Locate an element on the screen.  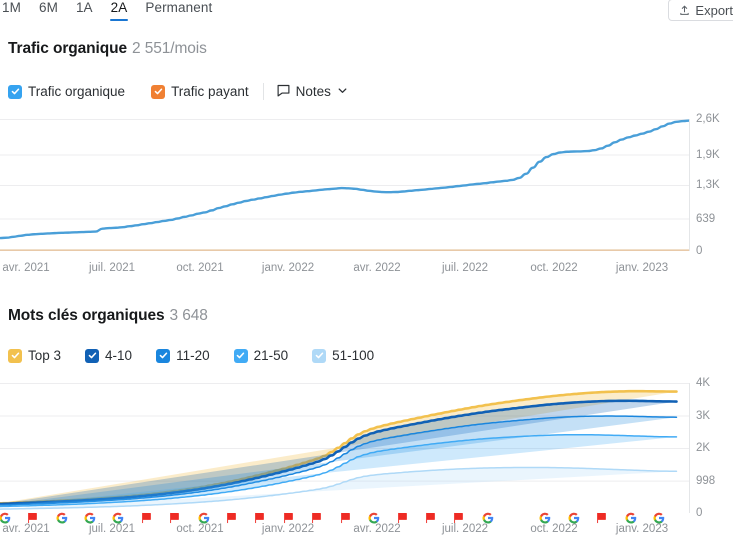
y-axis-tick-label: 1,3K is located at coordinates (708, 185).